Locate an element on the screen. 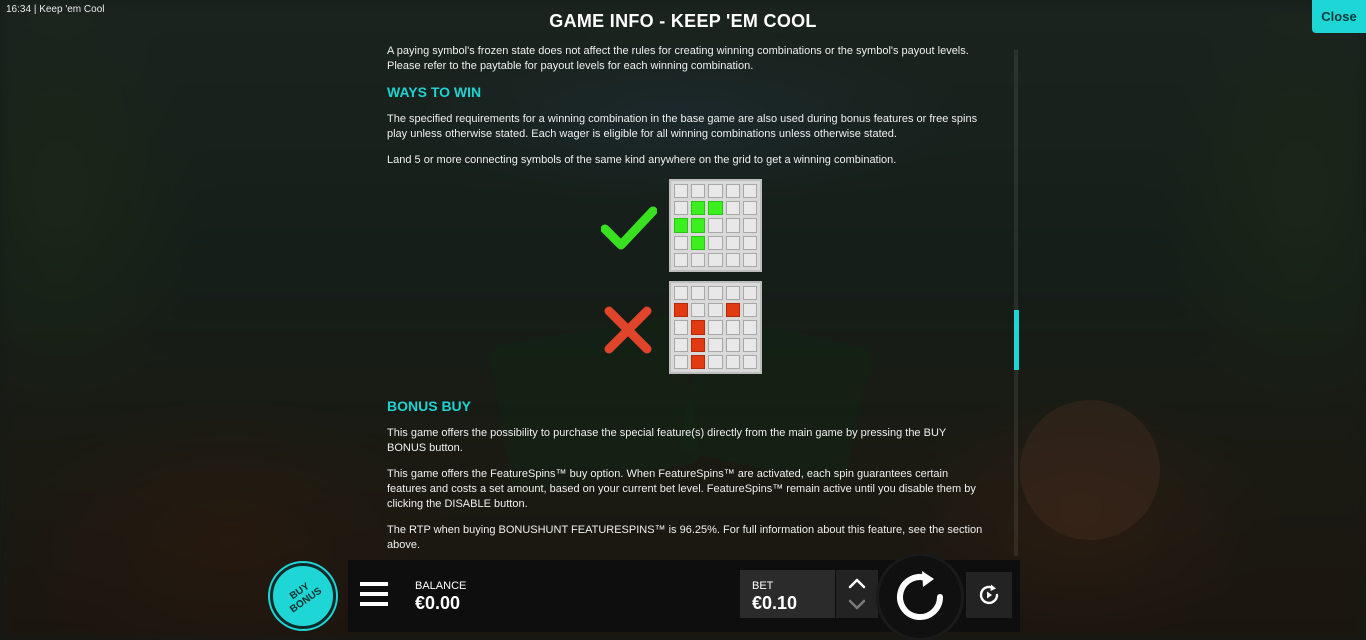 Image resolution: width=1366 pixels, height=640 pixels. page-title: GAME INFO - KEEP 'EM COOL is located at coordinates (683, 21).